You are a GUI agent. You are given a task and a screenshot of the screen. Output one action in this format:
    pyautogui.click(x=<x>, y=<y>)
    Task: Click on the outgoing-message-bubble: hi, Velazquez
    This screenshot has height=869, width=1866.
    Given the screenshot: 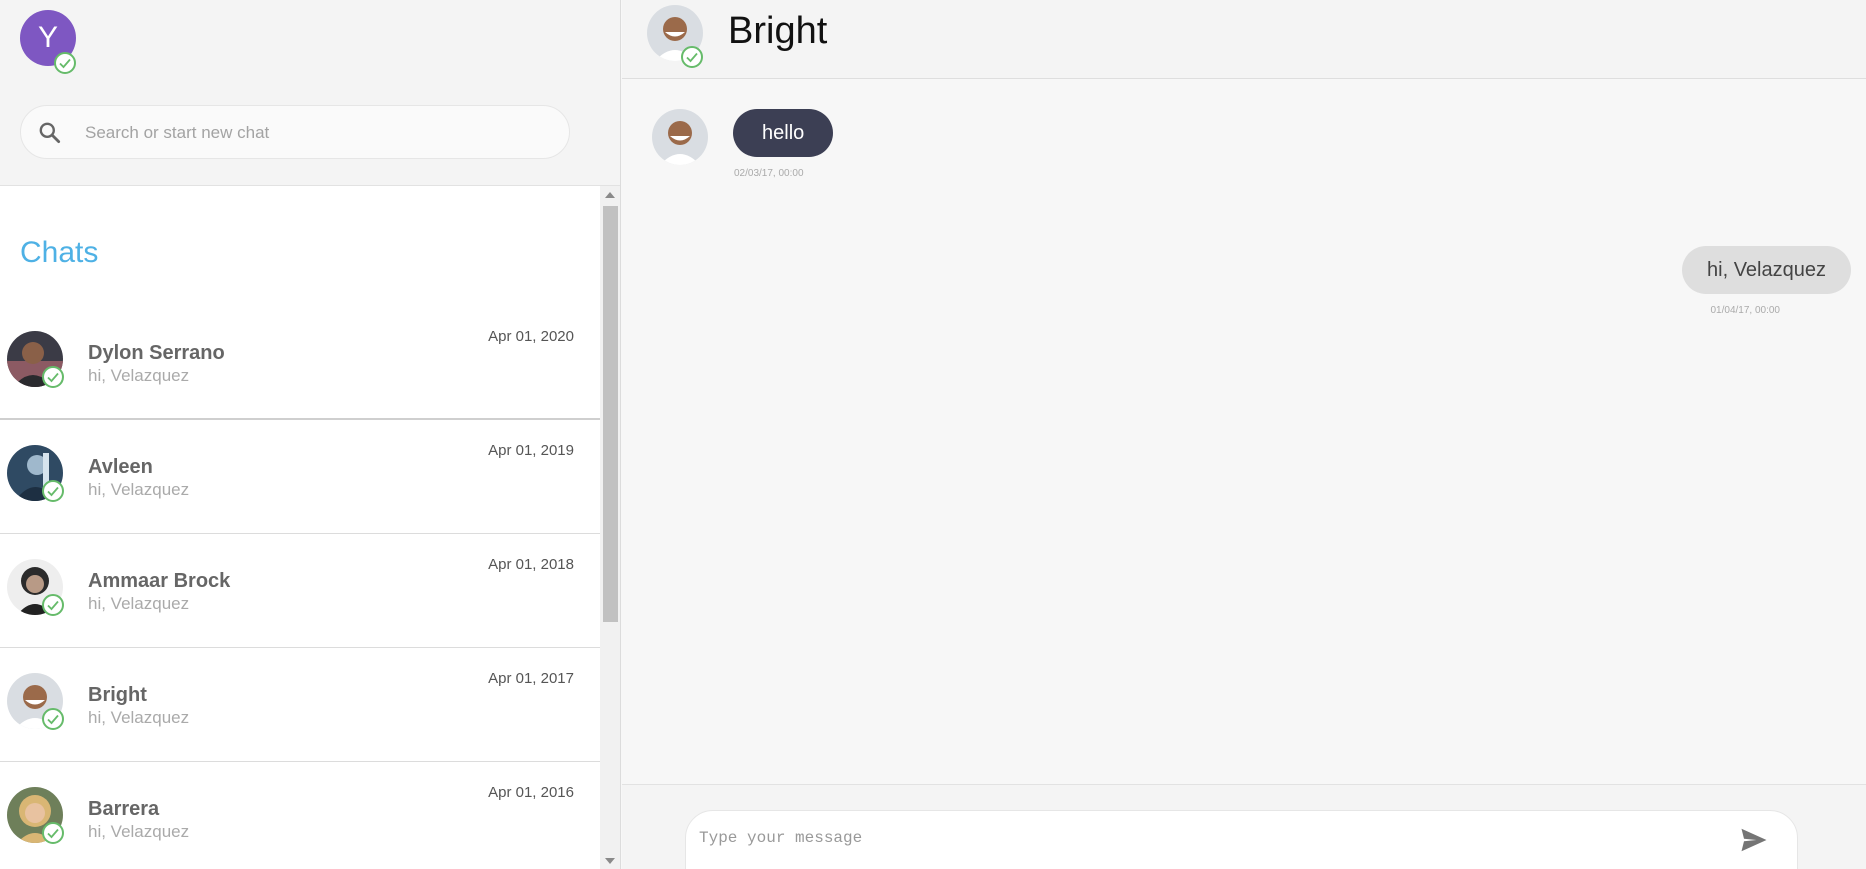 What is the action you would take?
    pyautogui.click(x=1766, y=270)
    